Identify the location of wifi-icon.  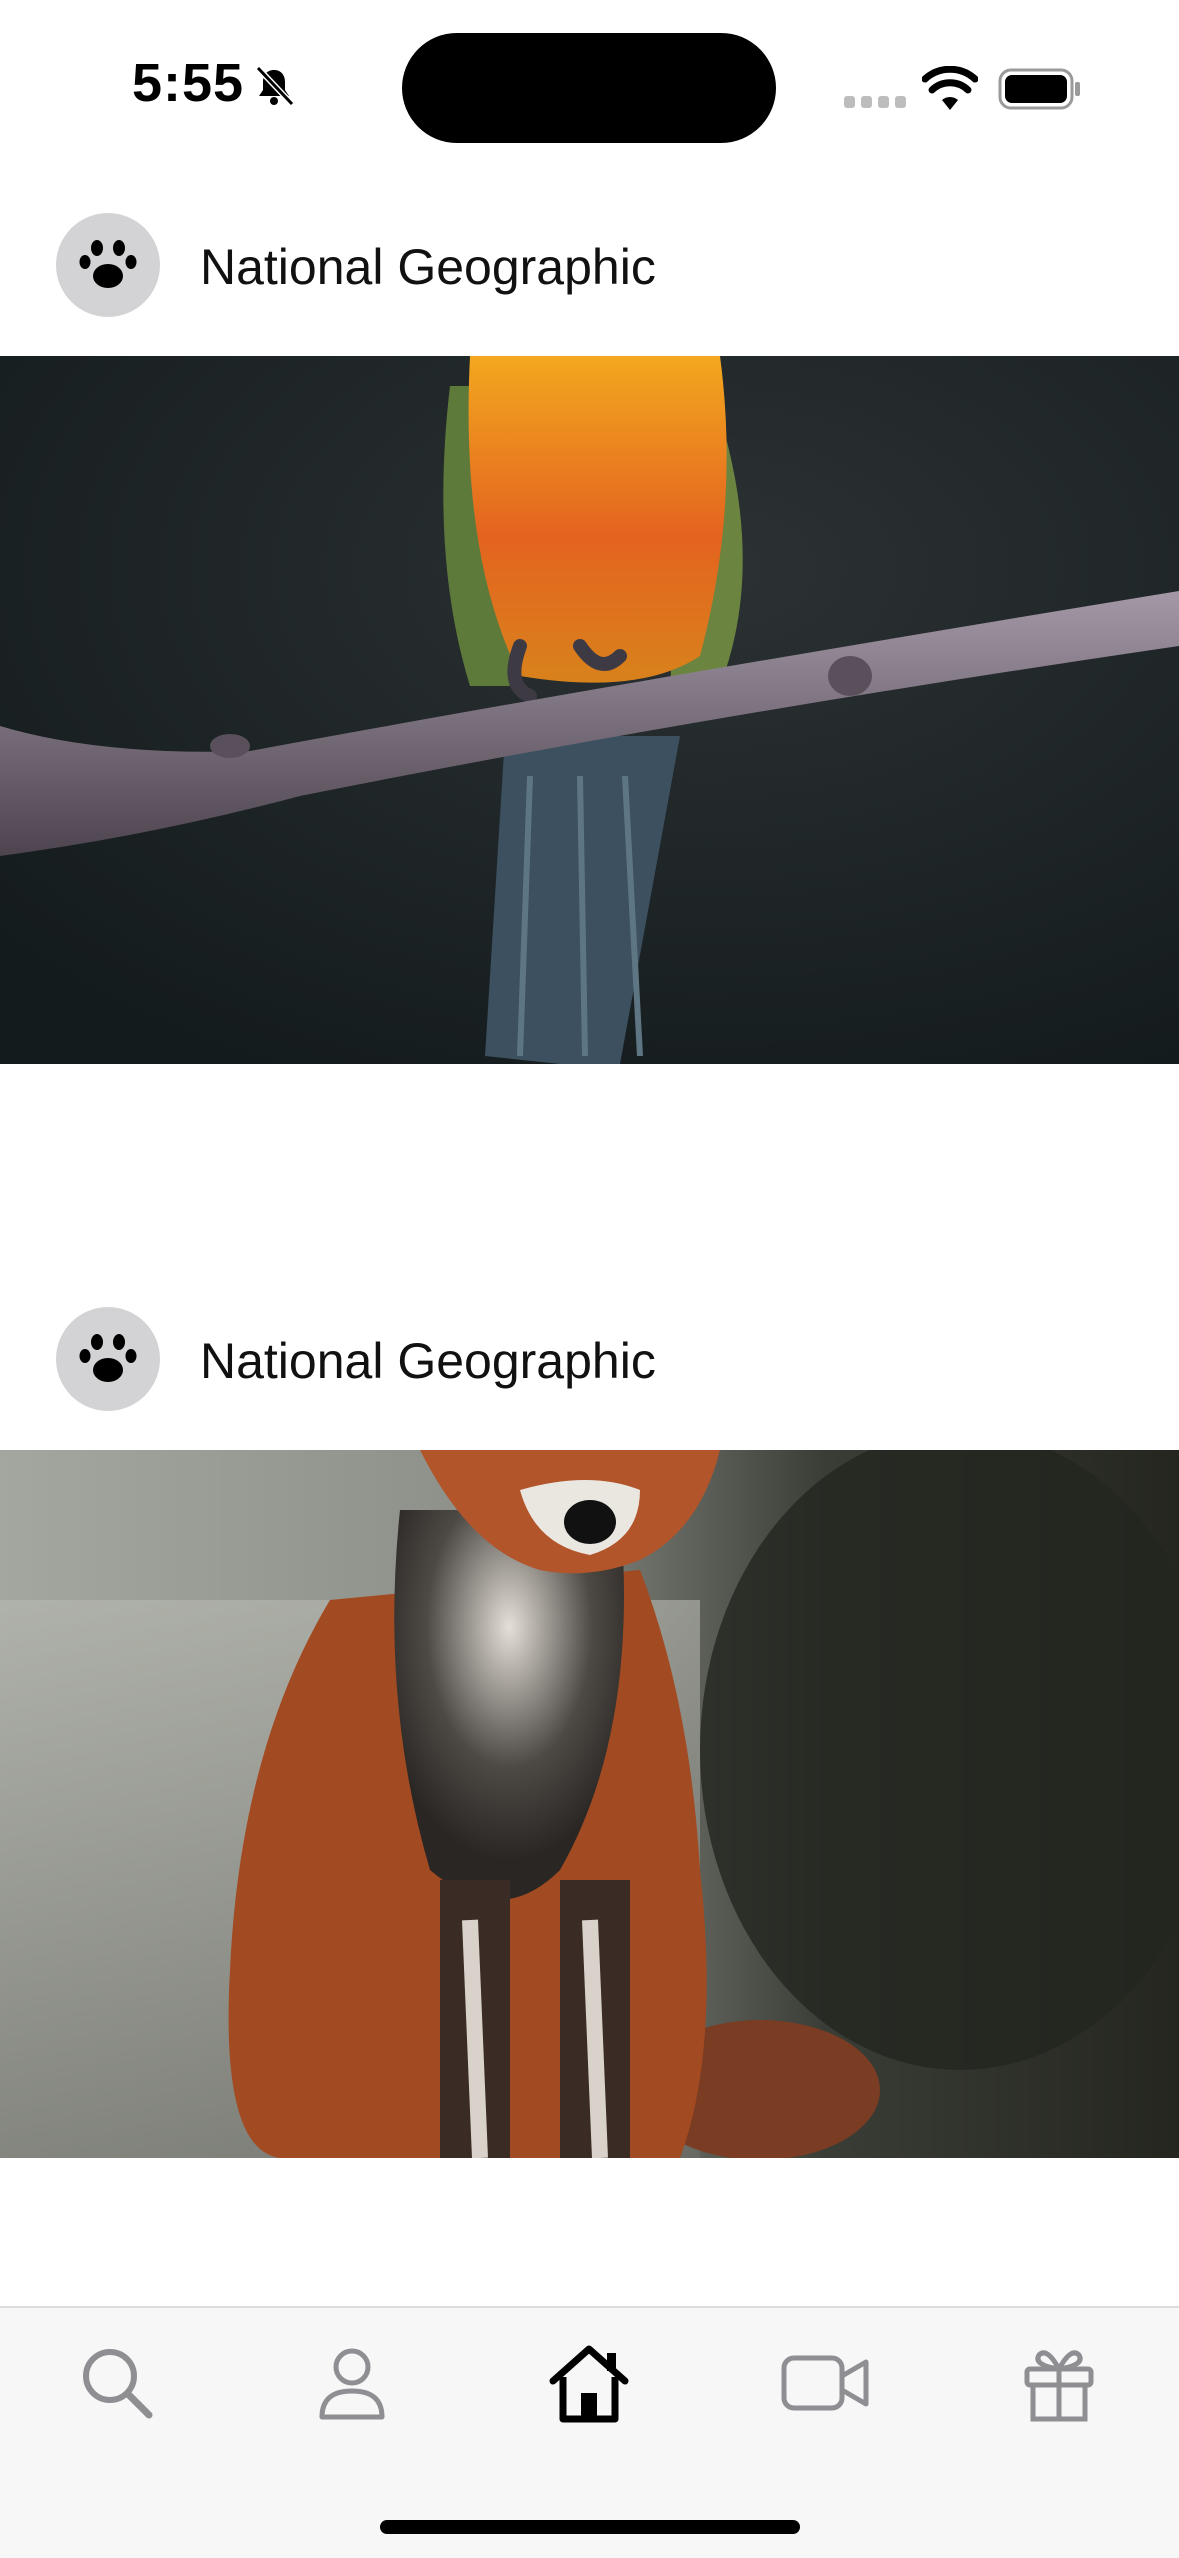
(950, 88).